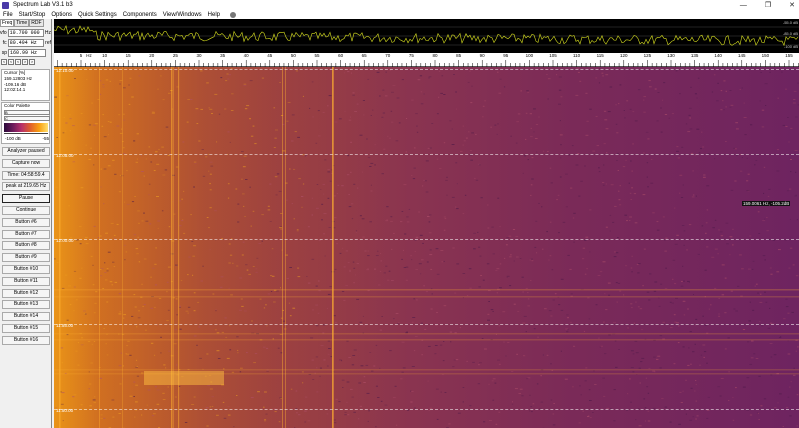  I want to click on spin-right-button: >, so click(25, 62).